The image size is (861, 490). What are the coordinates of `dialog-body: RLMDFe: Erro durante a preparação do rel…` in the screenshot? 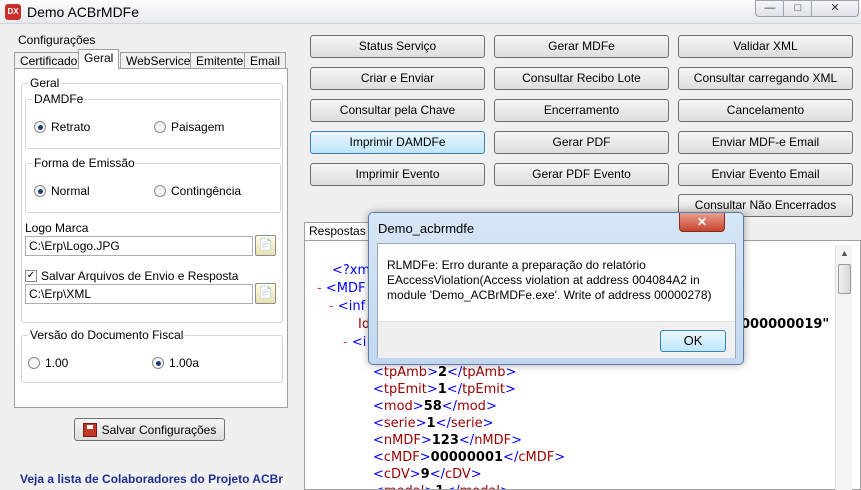 It's located at (556, 300).